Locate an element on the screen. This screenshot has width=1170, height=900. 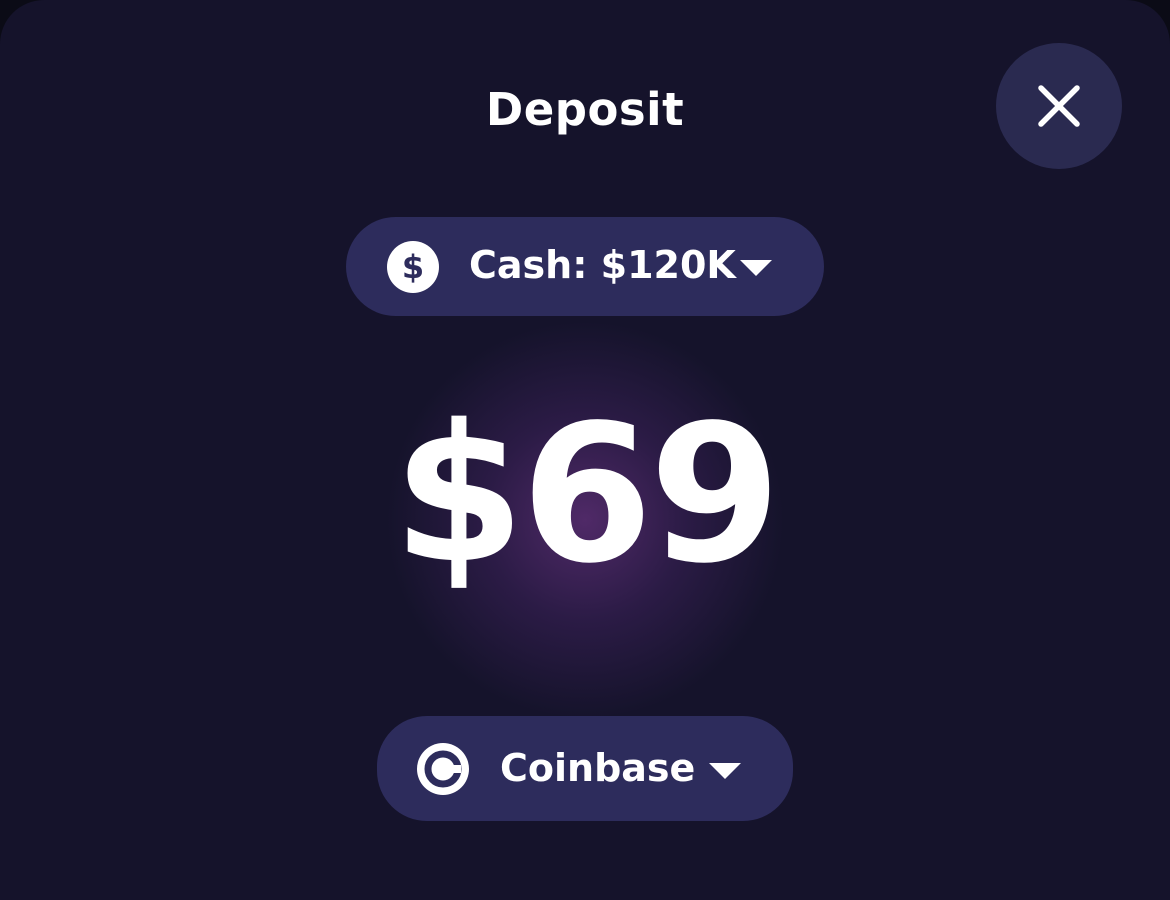
coinbase-logo-icon is located at coordinates (443, 769).